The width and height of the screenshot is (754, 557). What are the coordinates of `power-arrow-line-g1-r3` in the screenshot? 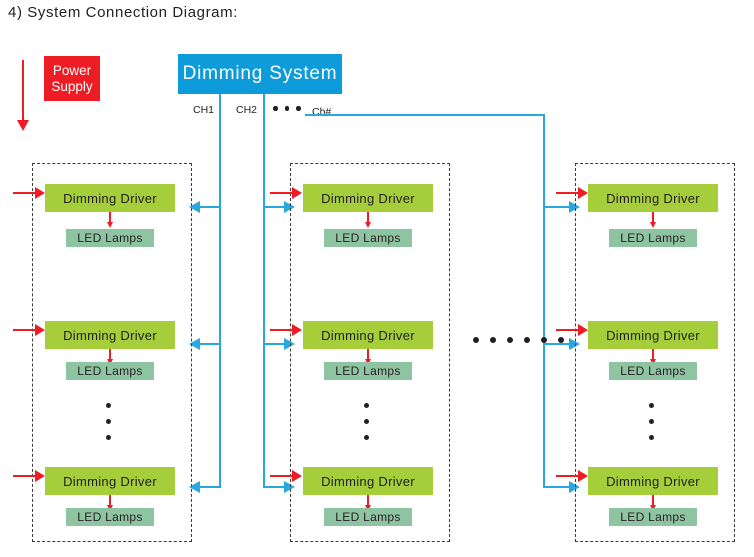 It's located at (24, 476).